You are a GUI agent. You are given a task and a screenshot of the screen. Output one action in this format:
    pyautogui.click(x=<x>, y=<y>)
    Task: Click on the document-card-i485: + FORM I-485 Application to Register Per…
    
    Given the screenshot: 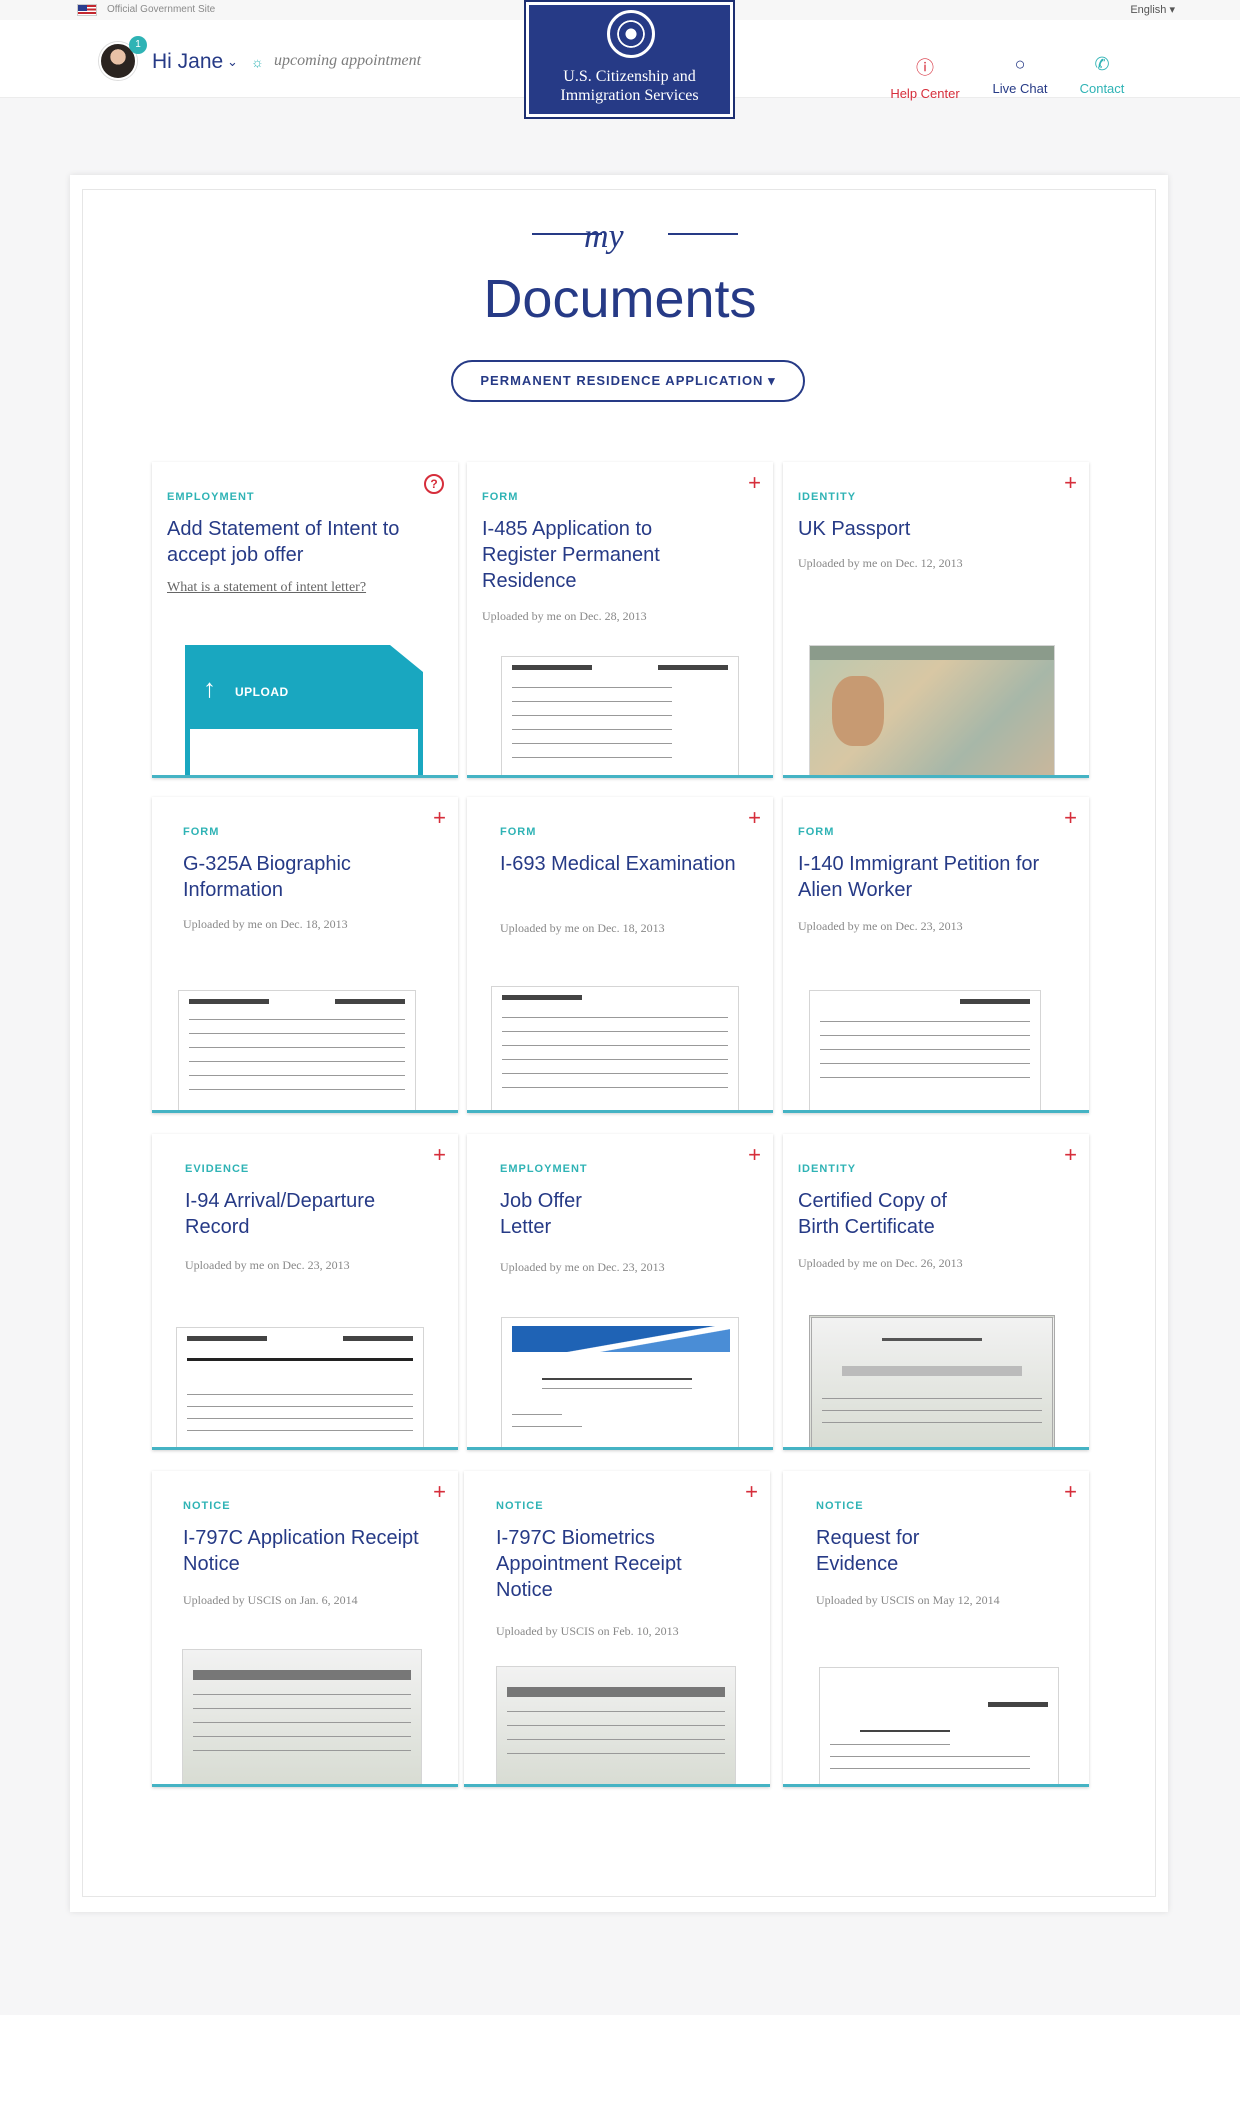 What is the action you would take?
    pyautogui.click(x=620, y=620)
    